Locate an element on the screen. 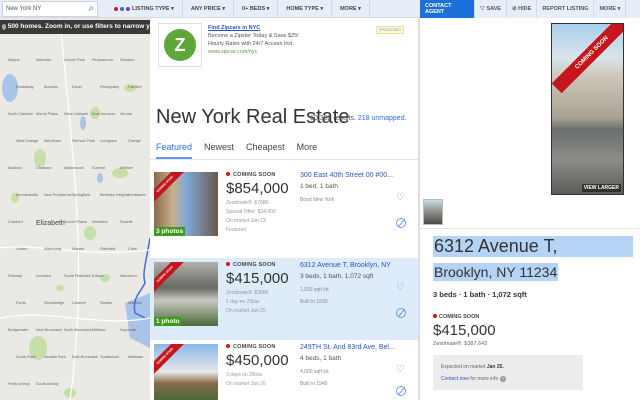 The width and height of the screenshot is (640, 400). tab-newest: Newest is located at coordinates (219, 150).